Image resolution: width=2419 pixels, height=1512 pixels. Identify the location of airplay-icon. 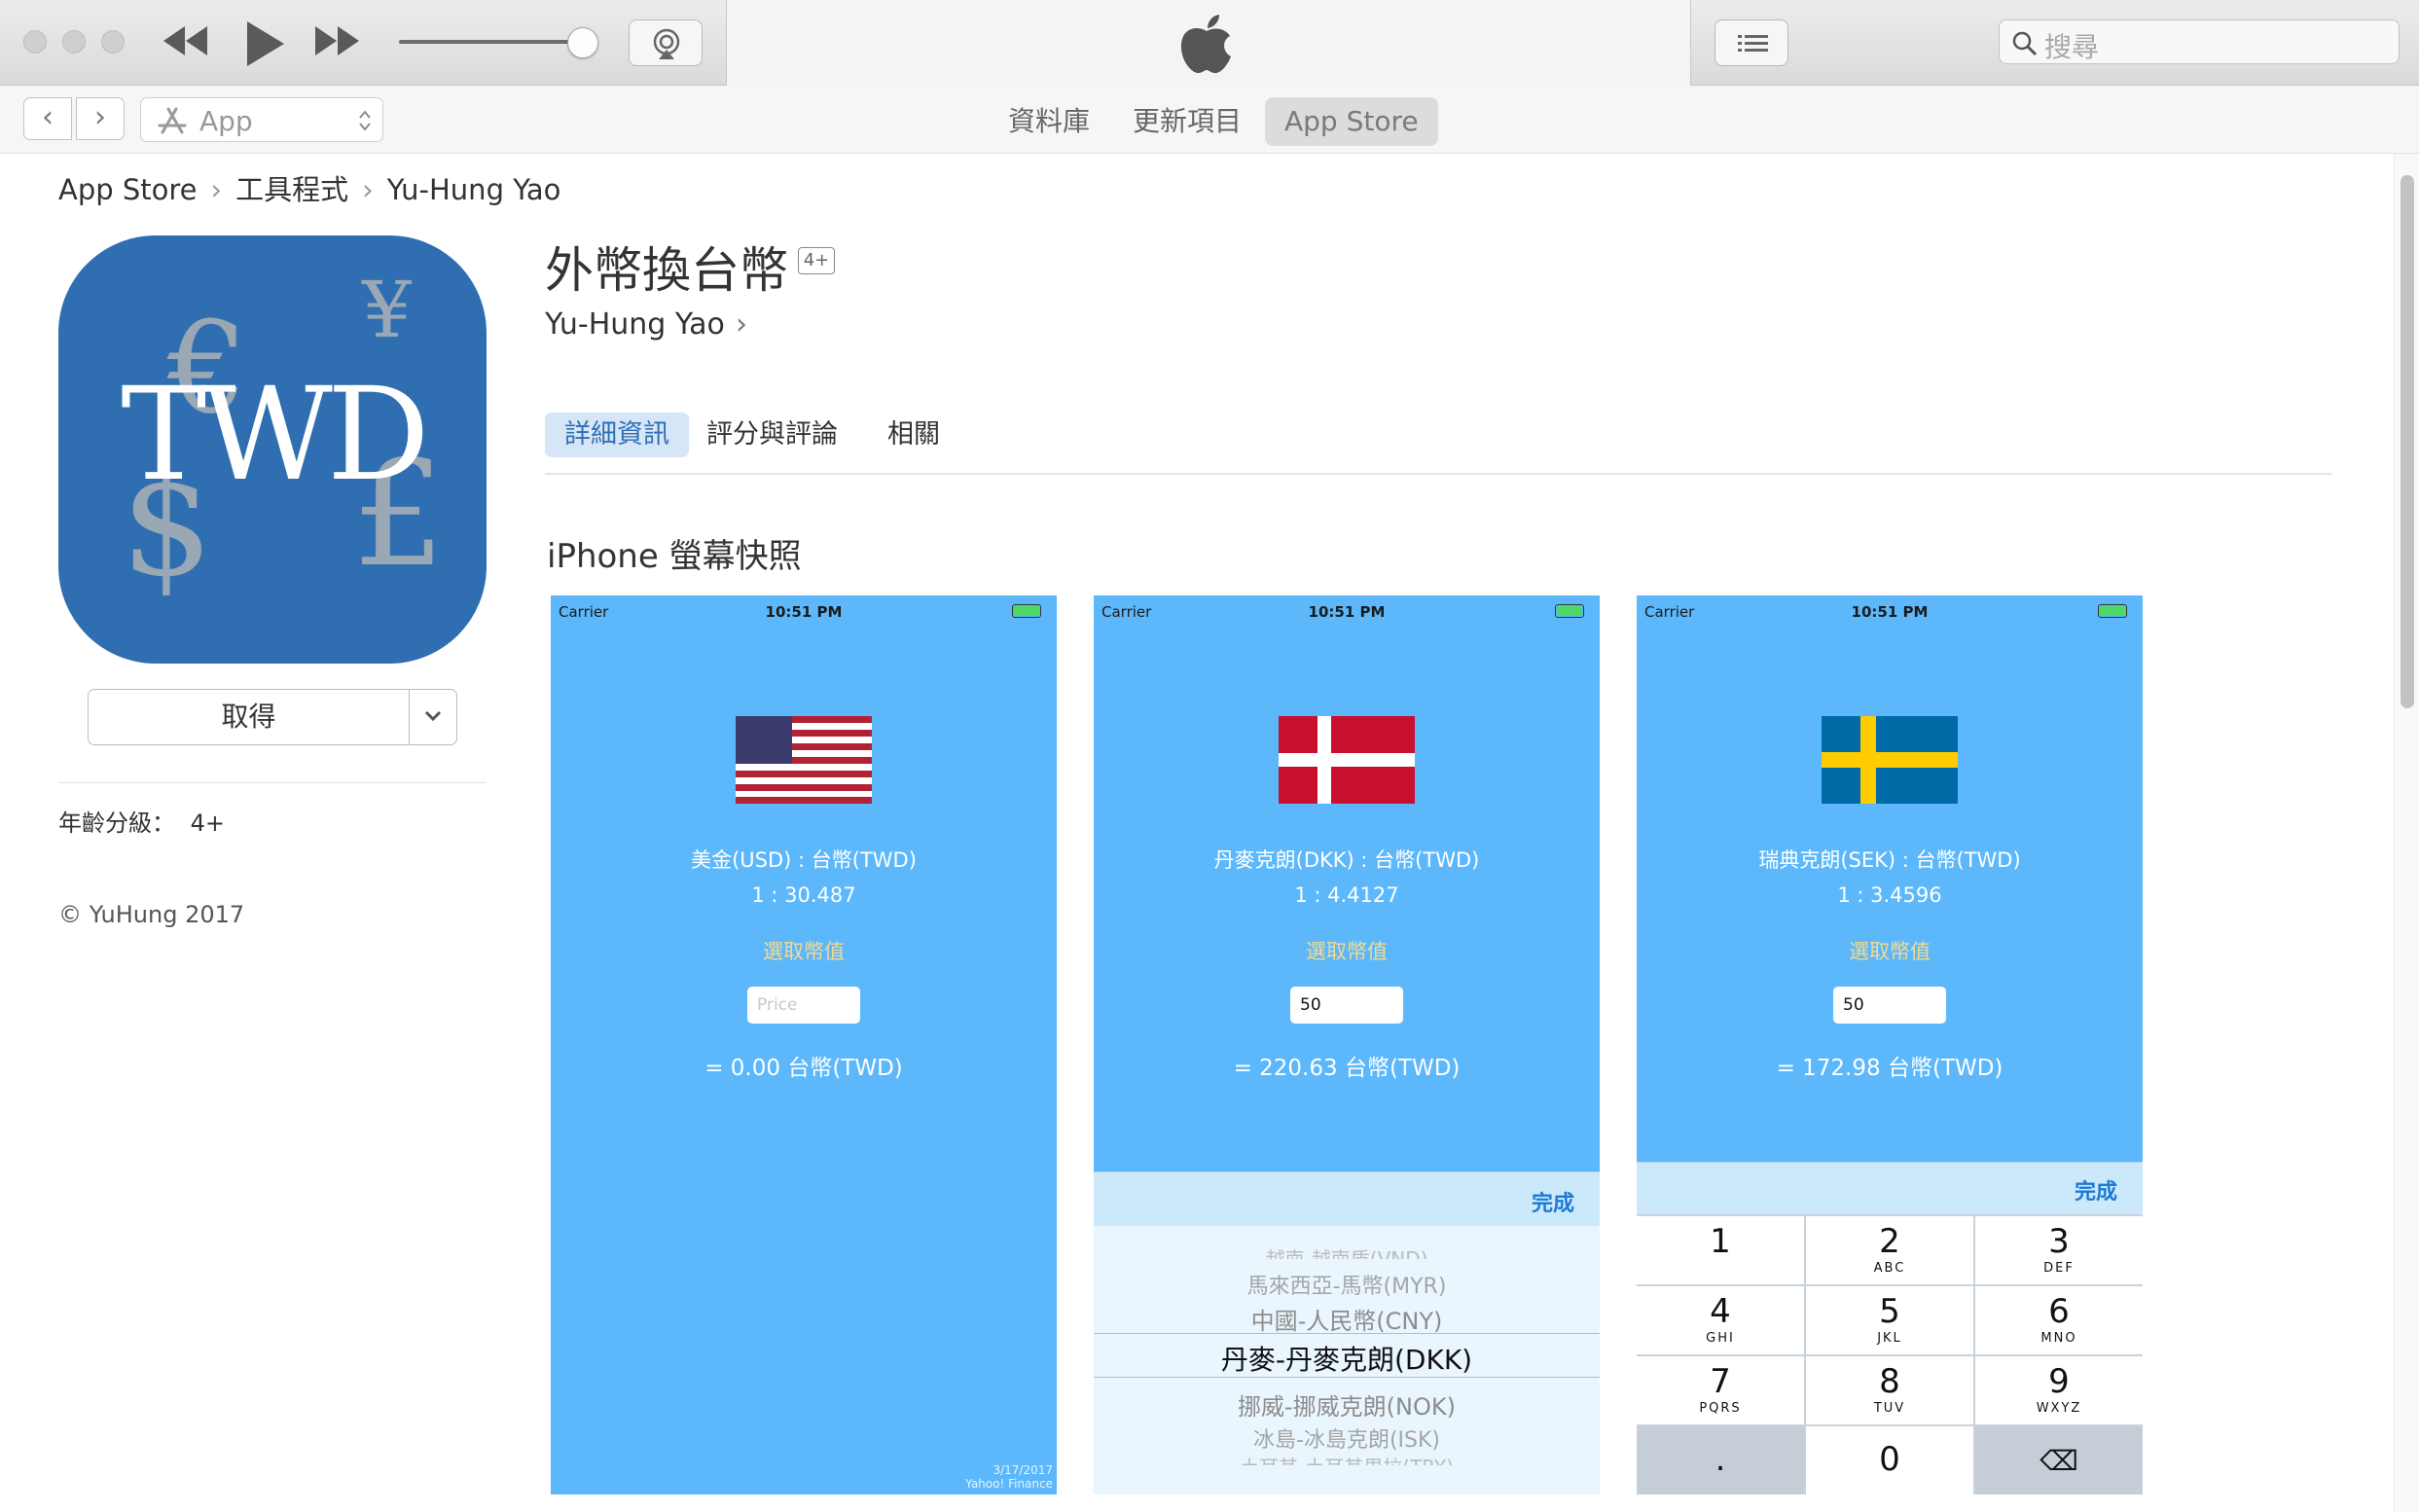
(666, 43).